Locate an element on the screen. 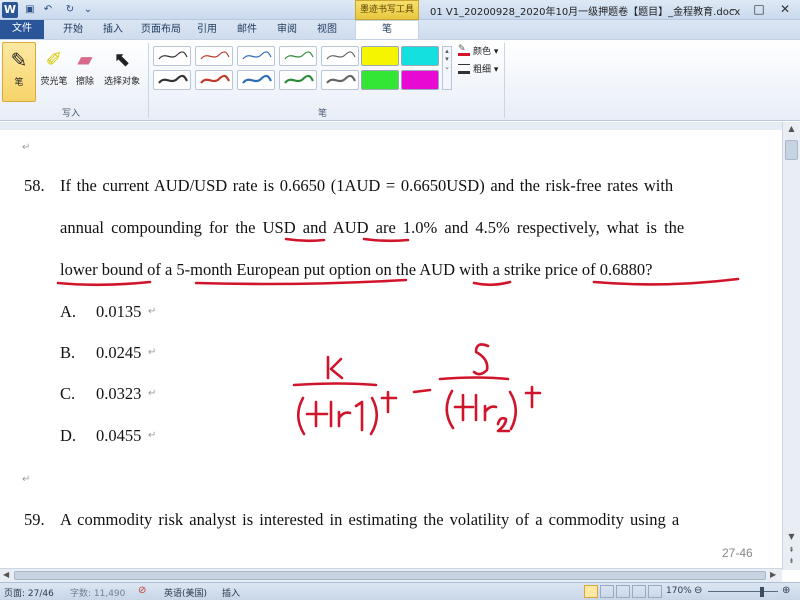 The width and height of the screenshot is (800, 600). highlighter-yellow is located at coordinates (380, 56).